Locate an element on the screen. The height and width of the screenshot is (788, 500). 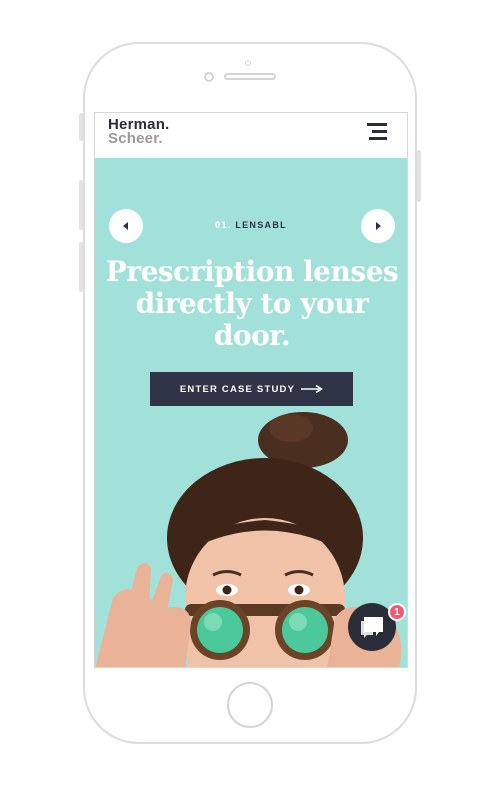
enter-case-study-button: ENTER CASE STUDY is located at coordinates (251, 389).